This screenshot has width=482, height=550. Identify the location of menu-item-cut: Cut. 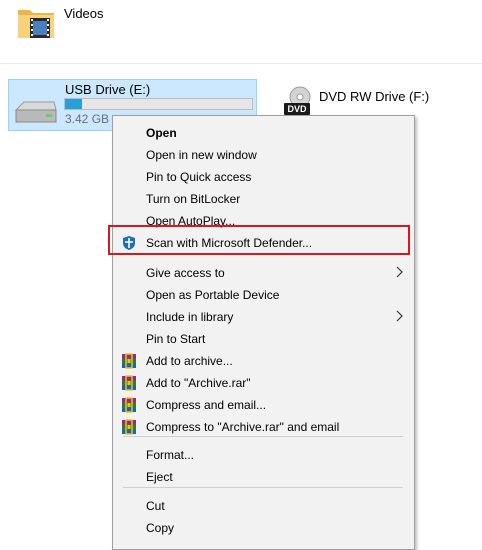
(263, 506).